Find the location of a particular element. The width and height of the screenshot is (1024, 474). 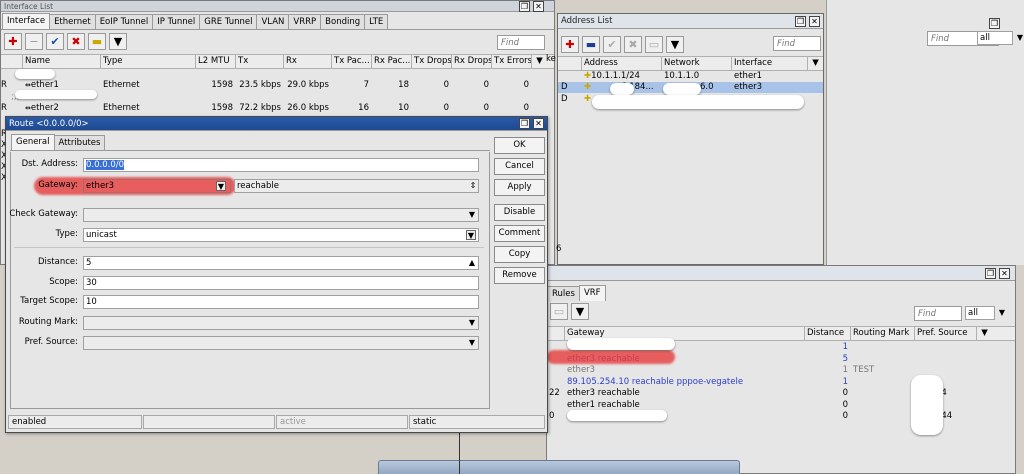

col-name: Name is located at coordinates (62, 61).